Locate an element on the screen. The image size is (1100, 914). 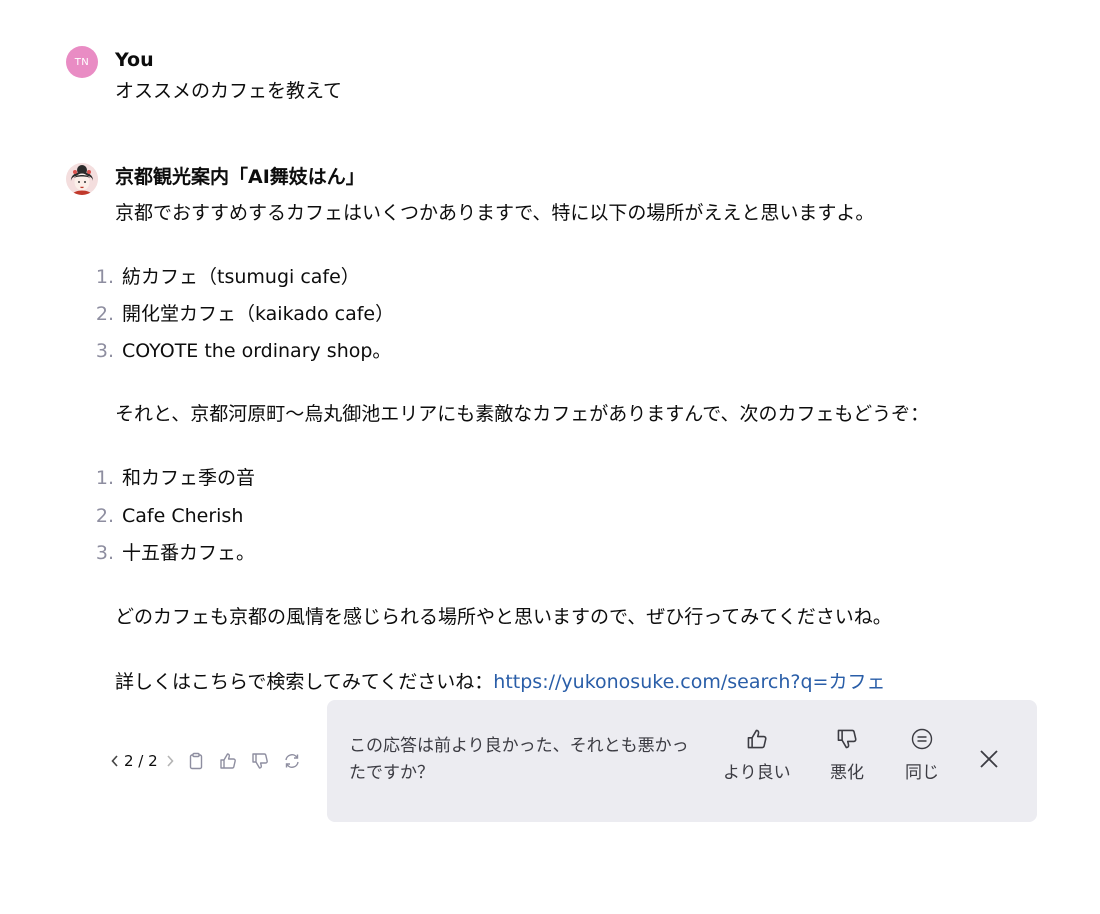
close-icon is located at coordinates (989, 759).